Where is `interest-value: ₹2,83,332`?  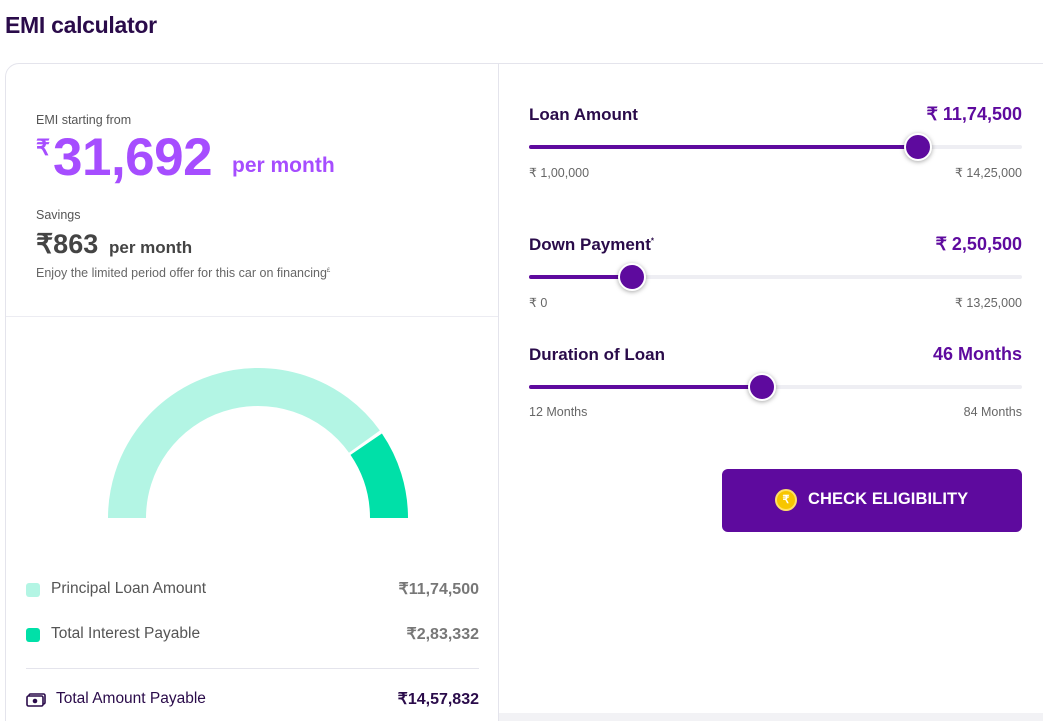 interest-value: ₹2,83,332 is located at coordinates (442, 634).